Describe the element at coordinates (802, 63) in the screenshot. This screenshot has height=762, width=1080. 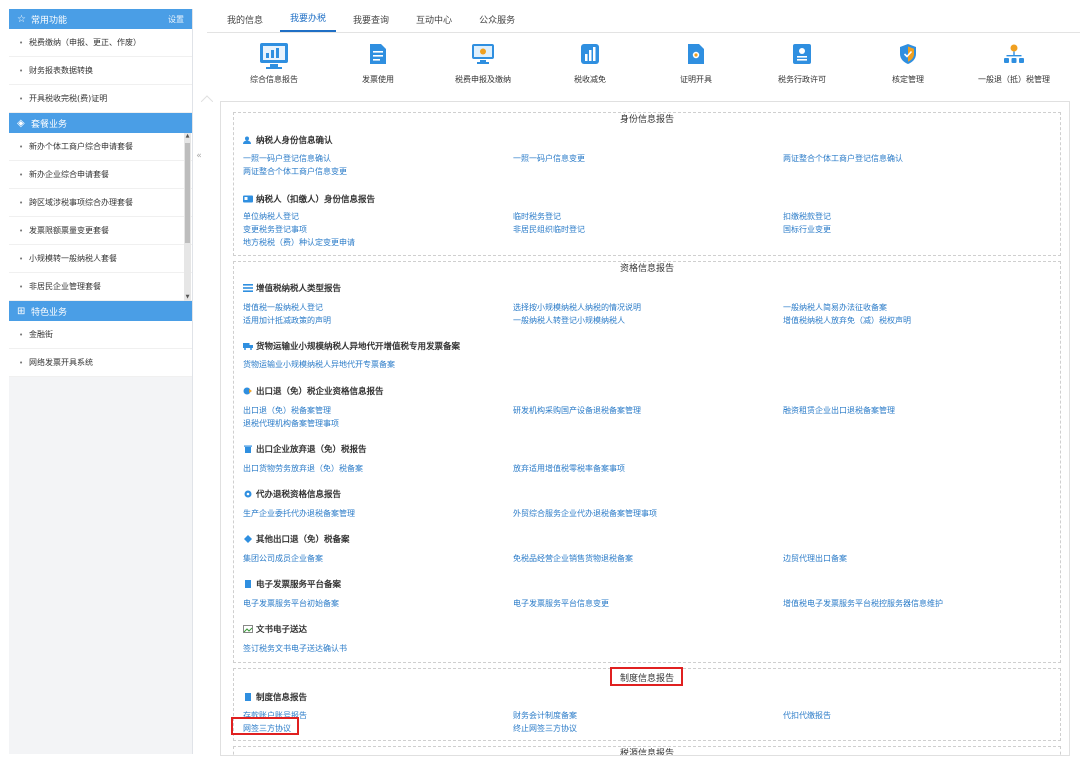
I see `func-admin-license: 税务行政许可` at that location.